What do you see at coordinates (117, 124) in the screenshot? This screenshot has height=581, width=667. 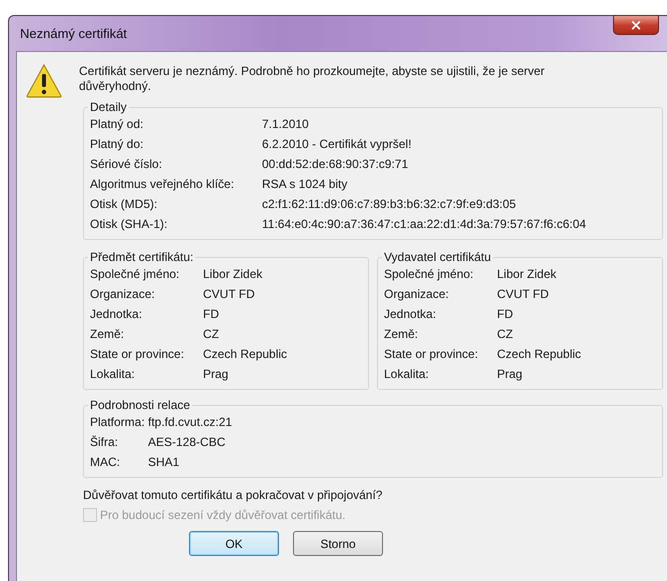 I see `field-label: Platný od:` at bounding box center [117, 124].